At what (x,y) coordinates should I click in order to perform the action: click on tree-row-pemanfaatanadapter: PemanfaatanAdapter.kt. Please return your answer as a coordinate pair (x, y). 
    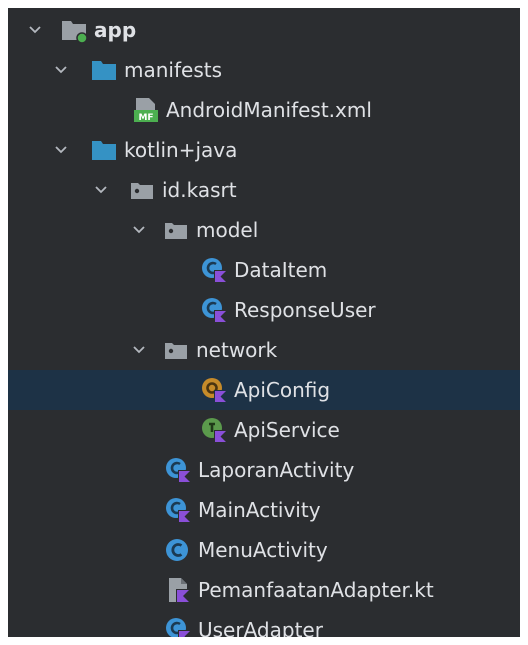
    Looking at the image, I should click on (264, 590).